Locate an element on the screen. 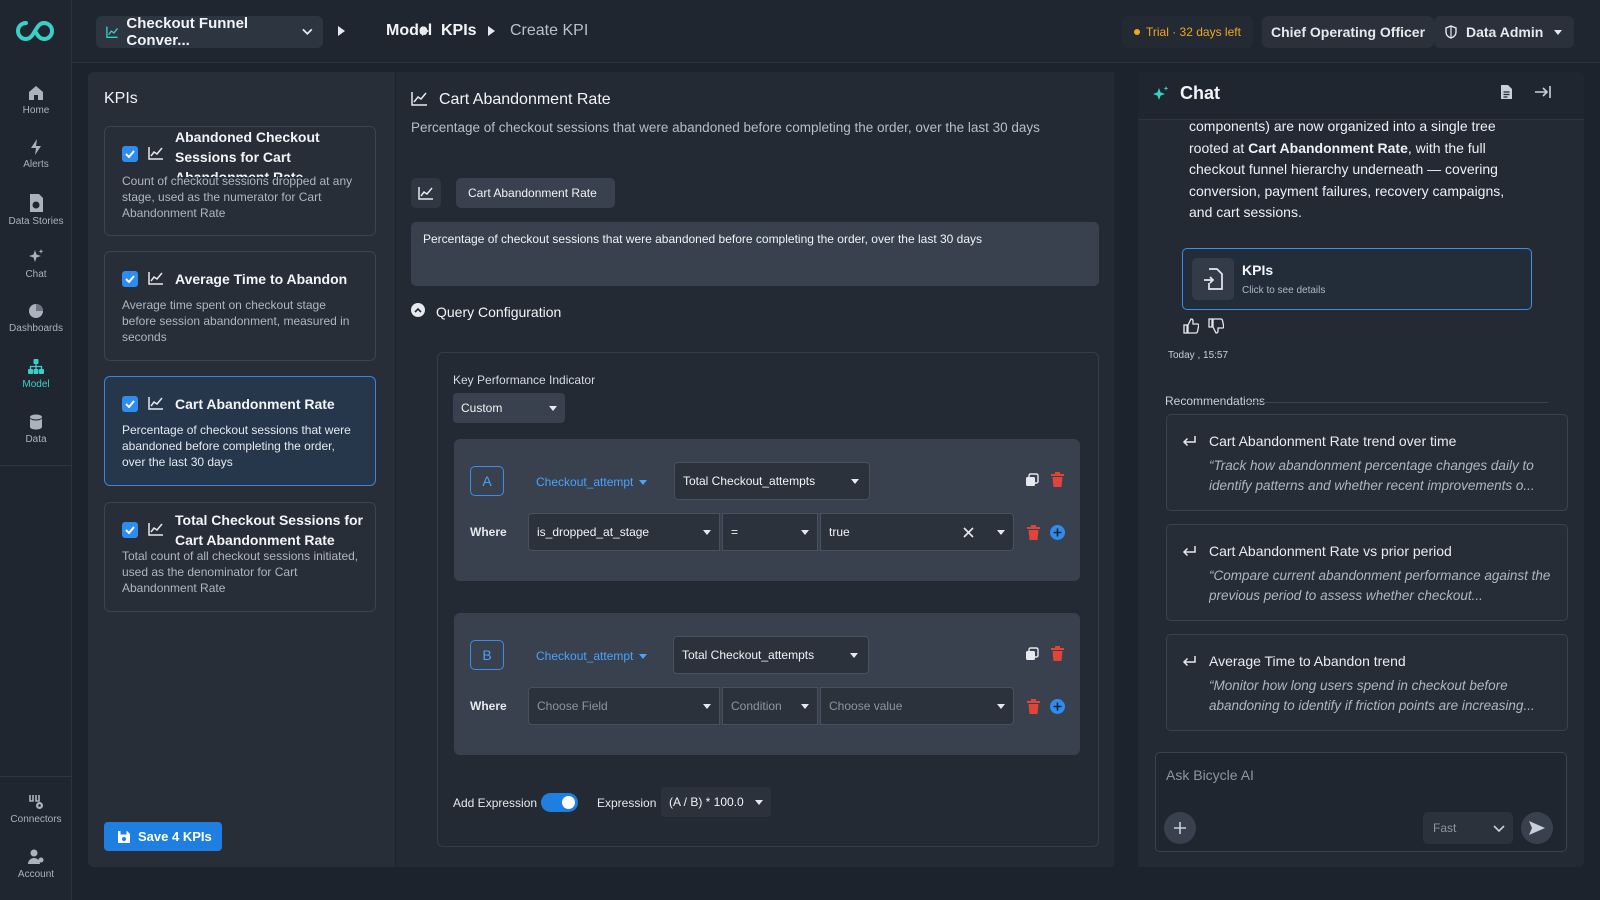  nav-label: Alerts is located at coordinates (36, 164).